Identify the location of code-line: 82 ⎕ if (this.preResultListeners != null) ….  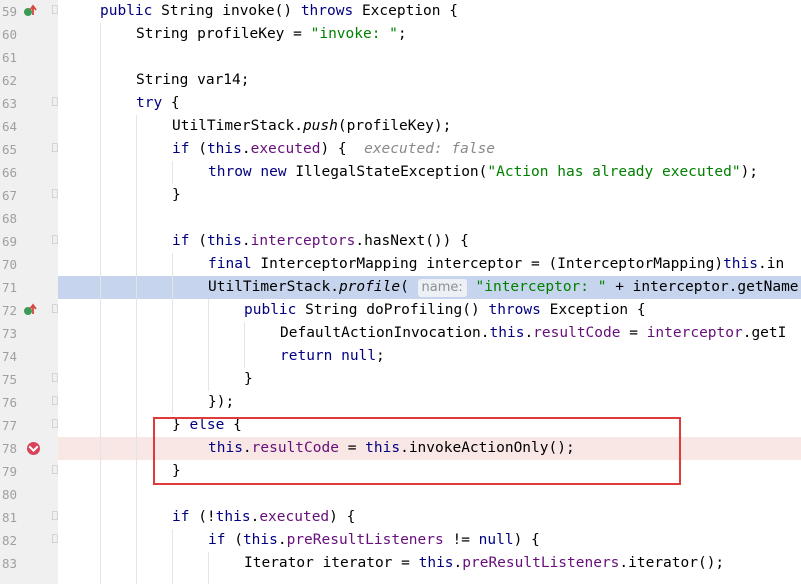
(400, 540).